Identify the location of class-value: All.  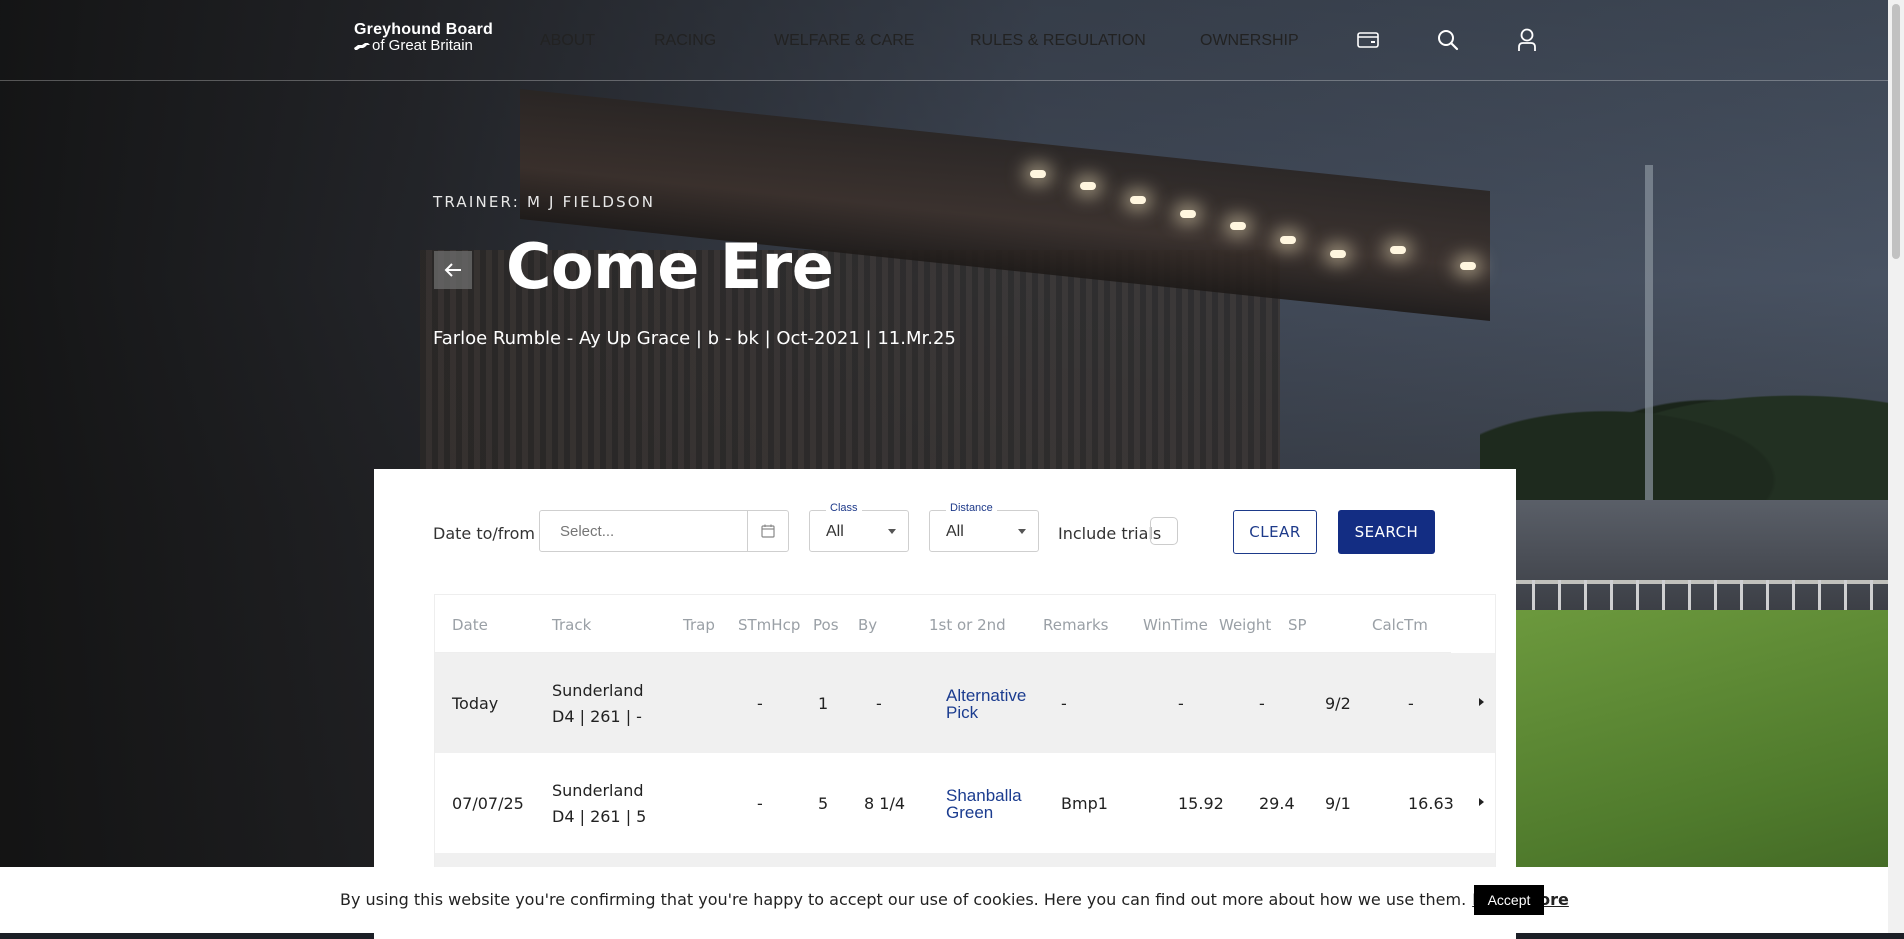
(835, 531).